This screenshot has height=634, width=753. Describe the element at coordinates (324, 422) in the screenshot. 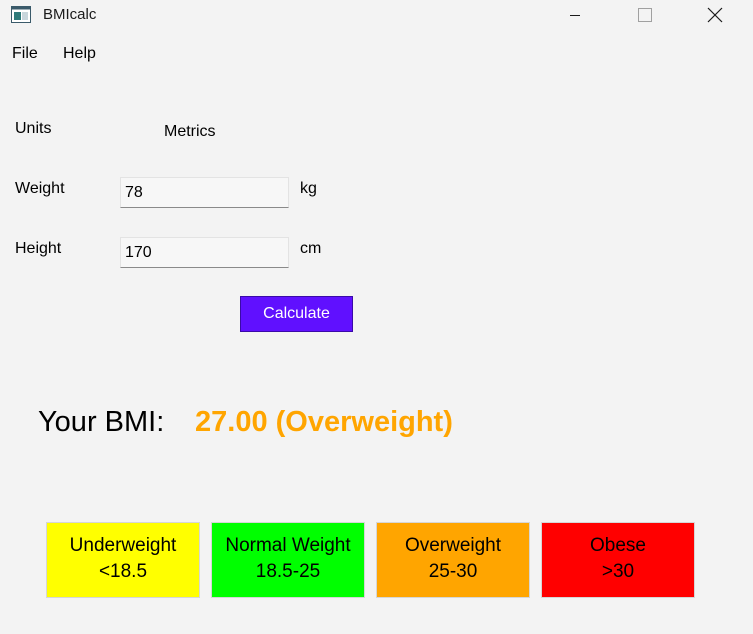

I see `bmi-result-value: 27.00 (Overweight)` at that location.